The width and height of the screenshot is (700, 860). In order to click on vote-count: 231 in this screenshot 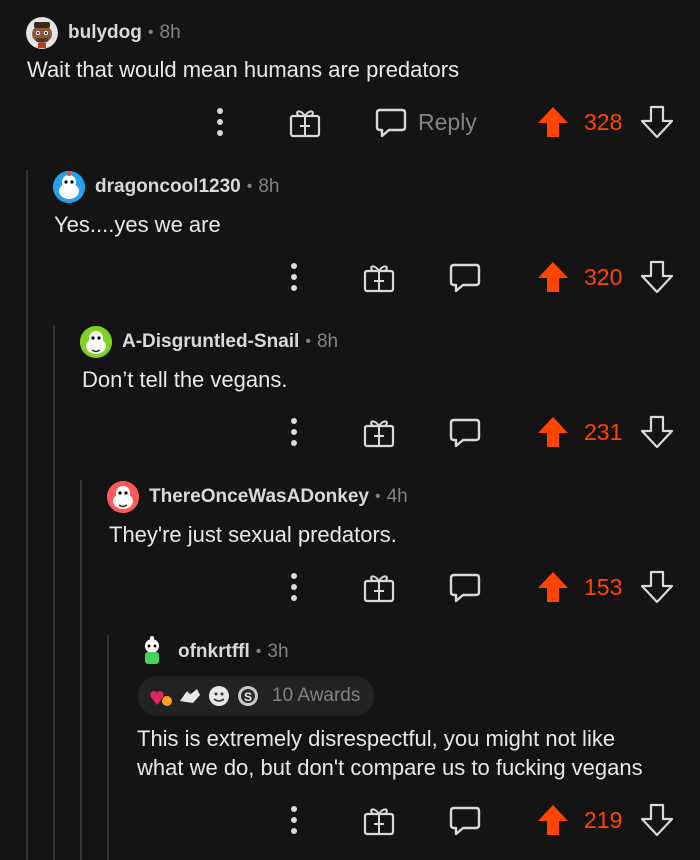, I will do `click(603, 431)`.